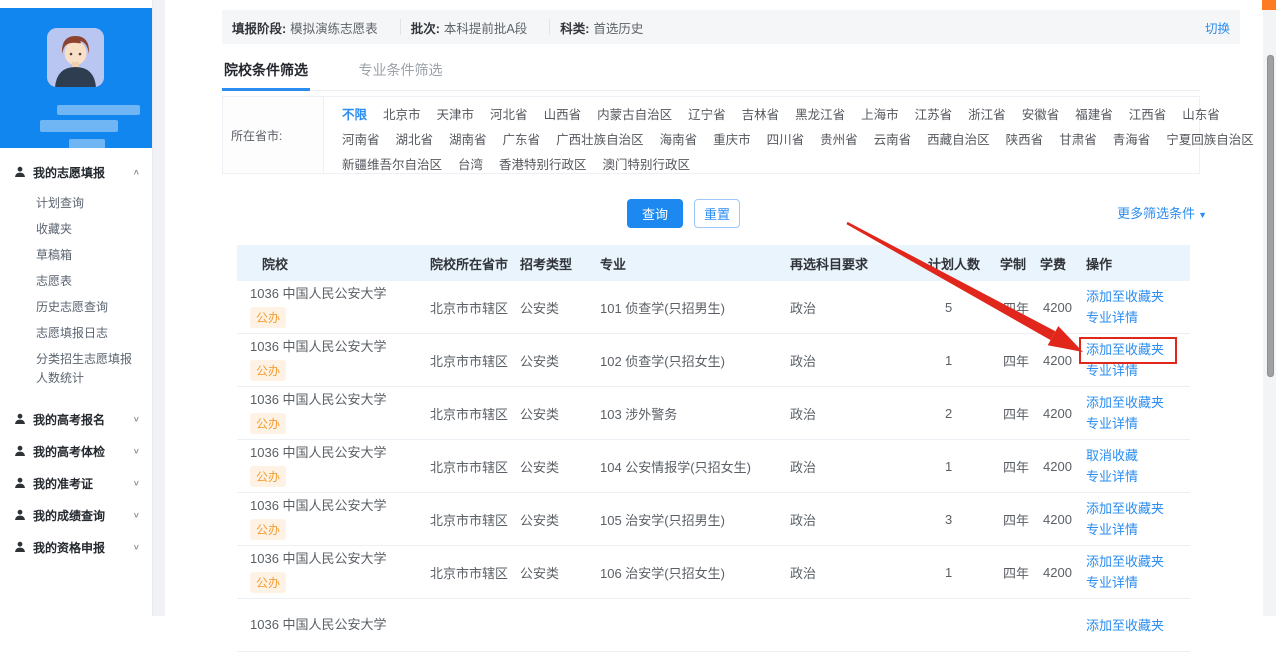 This screenshot has height=652, width=1280. Describe the element at coordinates (400, 74) in the screenshot. I see `tab-major-filter: 专业条件筛选` at that location.